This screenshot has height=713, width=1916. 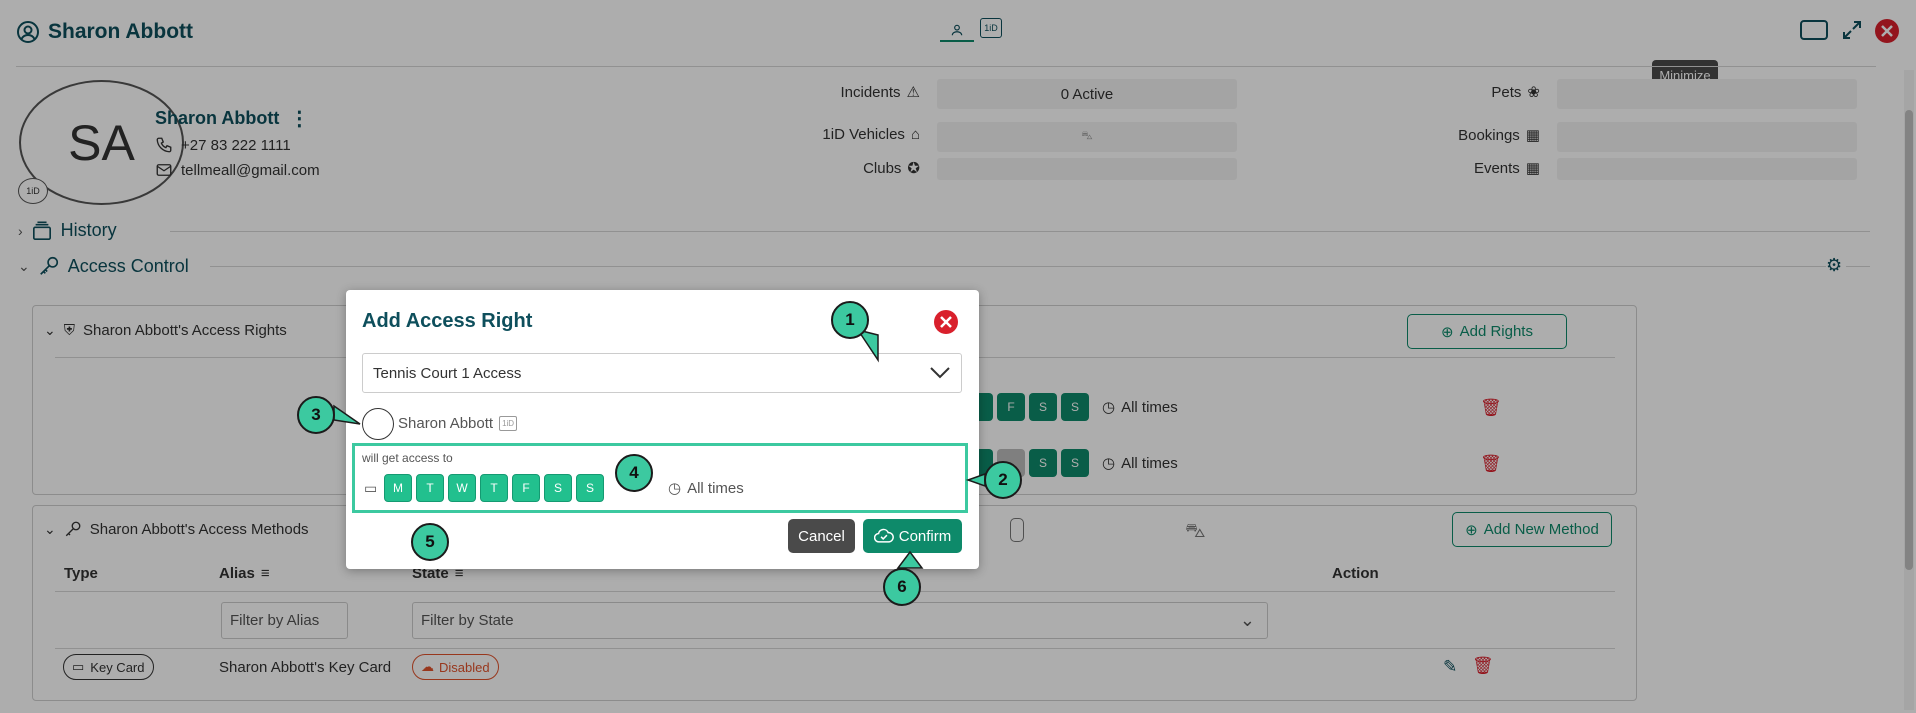 What do you see at coordinates (316, 415) in the screenshot?
I see `callout-3: 3` at bounding box center [316, 415].